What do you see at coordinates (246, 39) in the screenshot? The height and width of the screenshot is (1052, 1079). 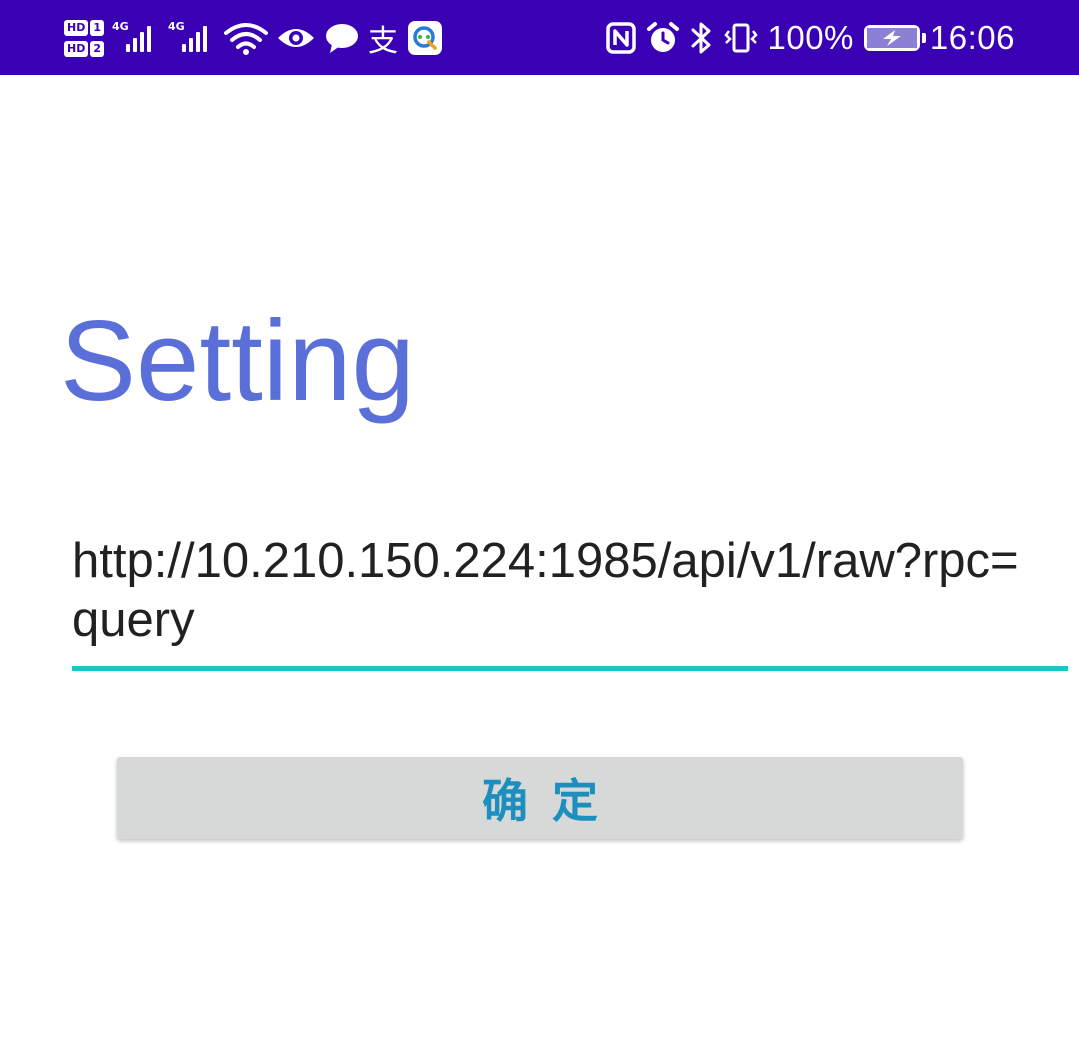 I see `wifi-icon` at bounding box center [246, 39].